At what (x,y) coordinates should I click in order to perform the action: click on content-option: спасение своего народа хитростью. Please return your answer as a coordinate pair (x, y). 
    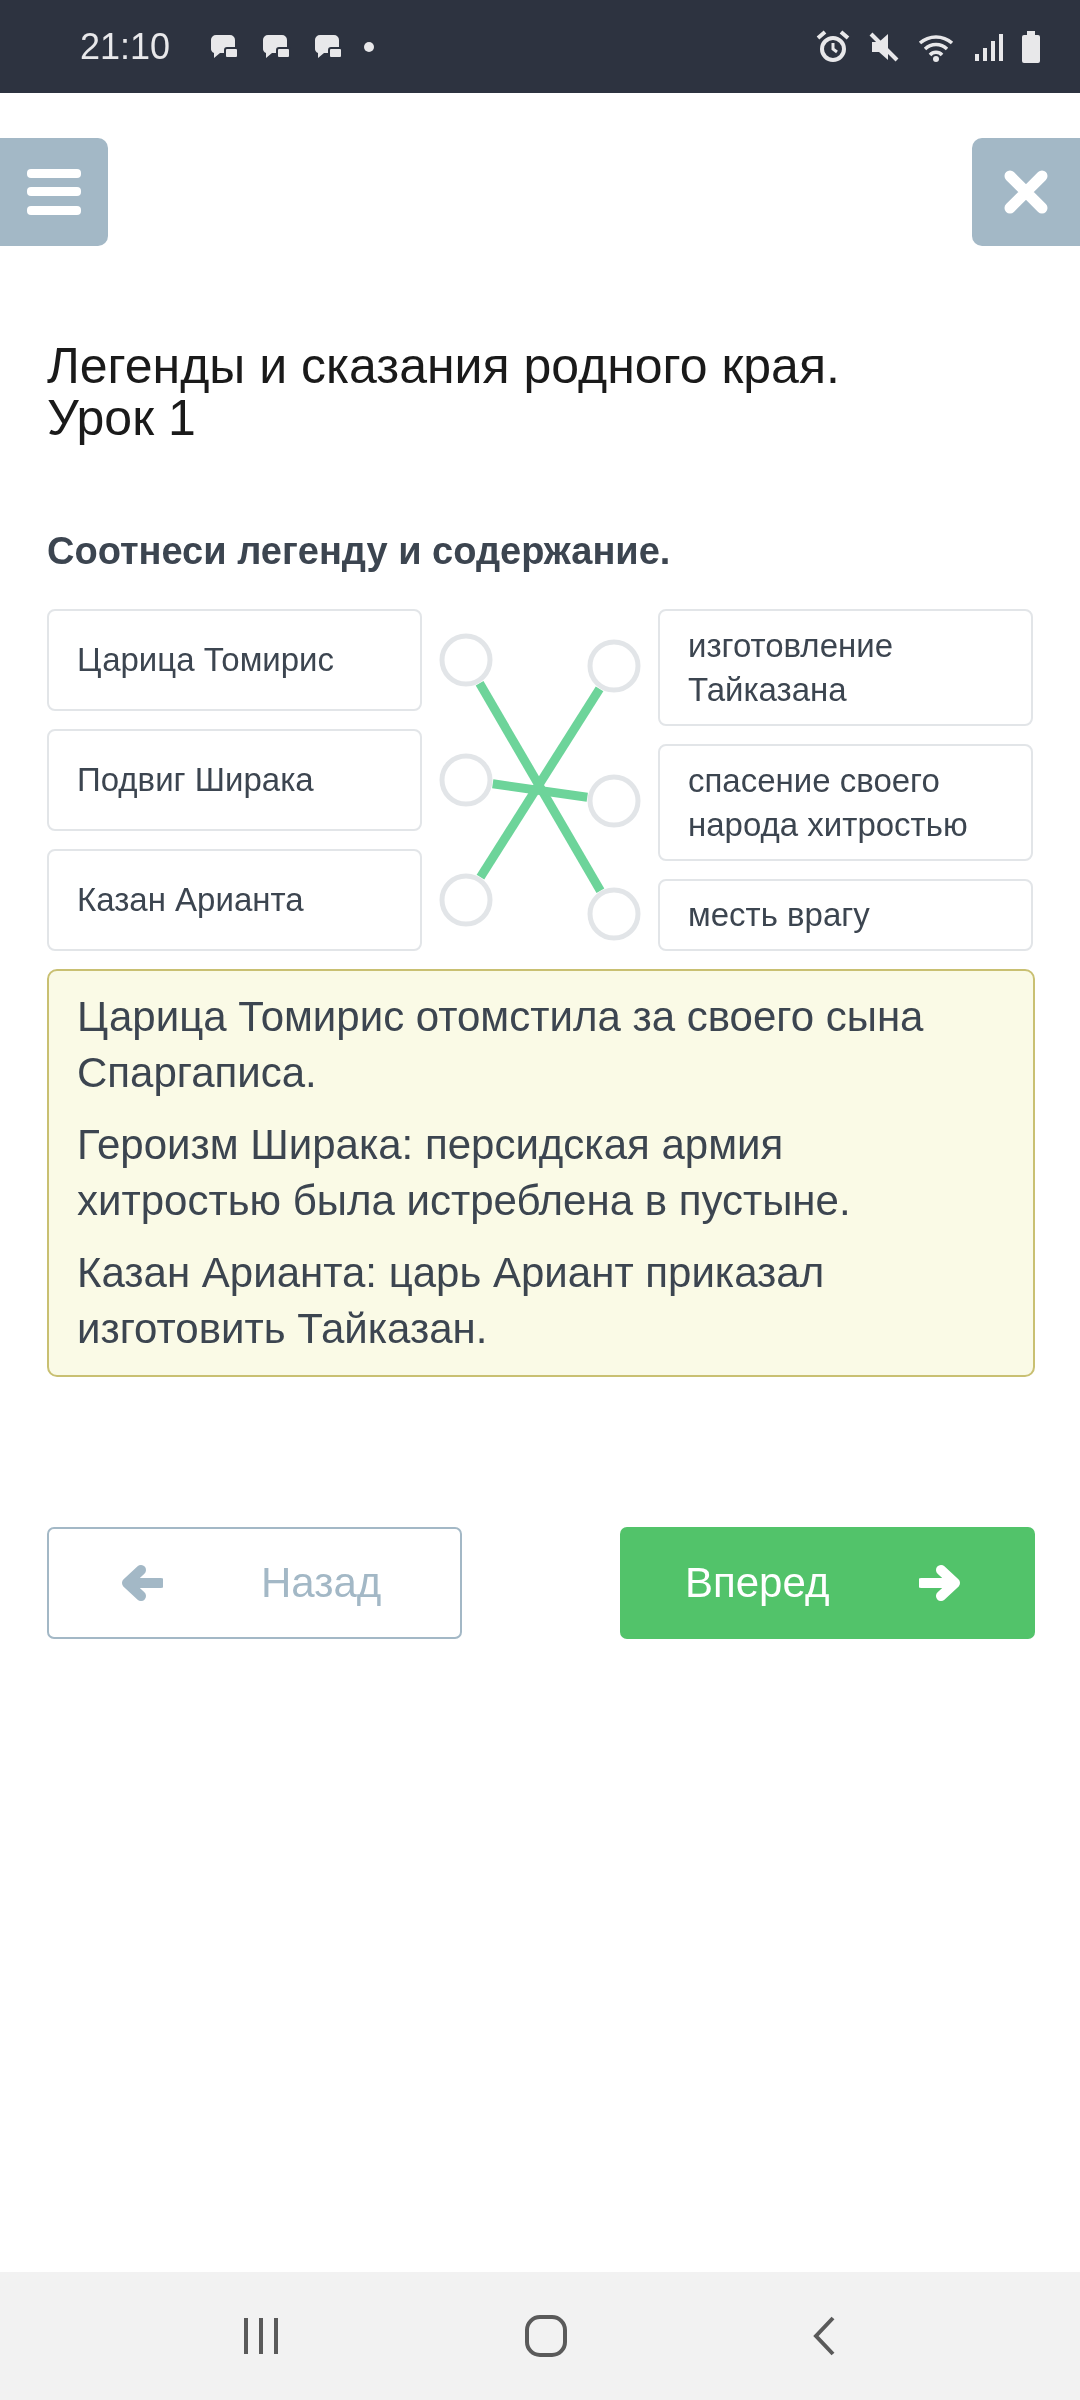
    Looking at the image, I should click on (845, 802).